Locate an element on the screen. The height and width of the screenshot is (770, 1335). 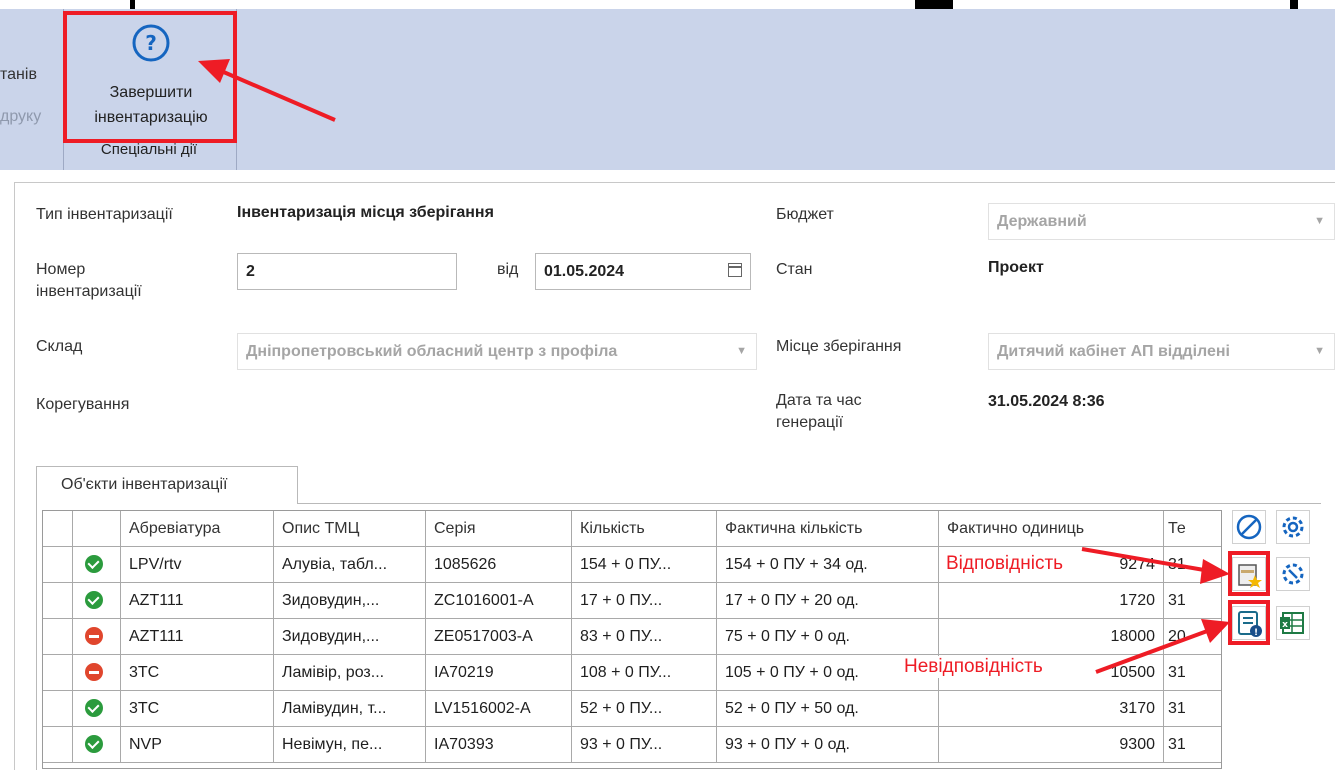
ribbon-cut-label: танів is located at coordinates (18, 75).